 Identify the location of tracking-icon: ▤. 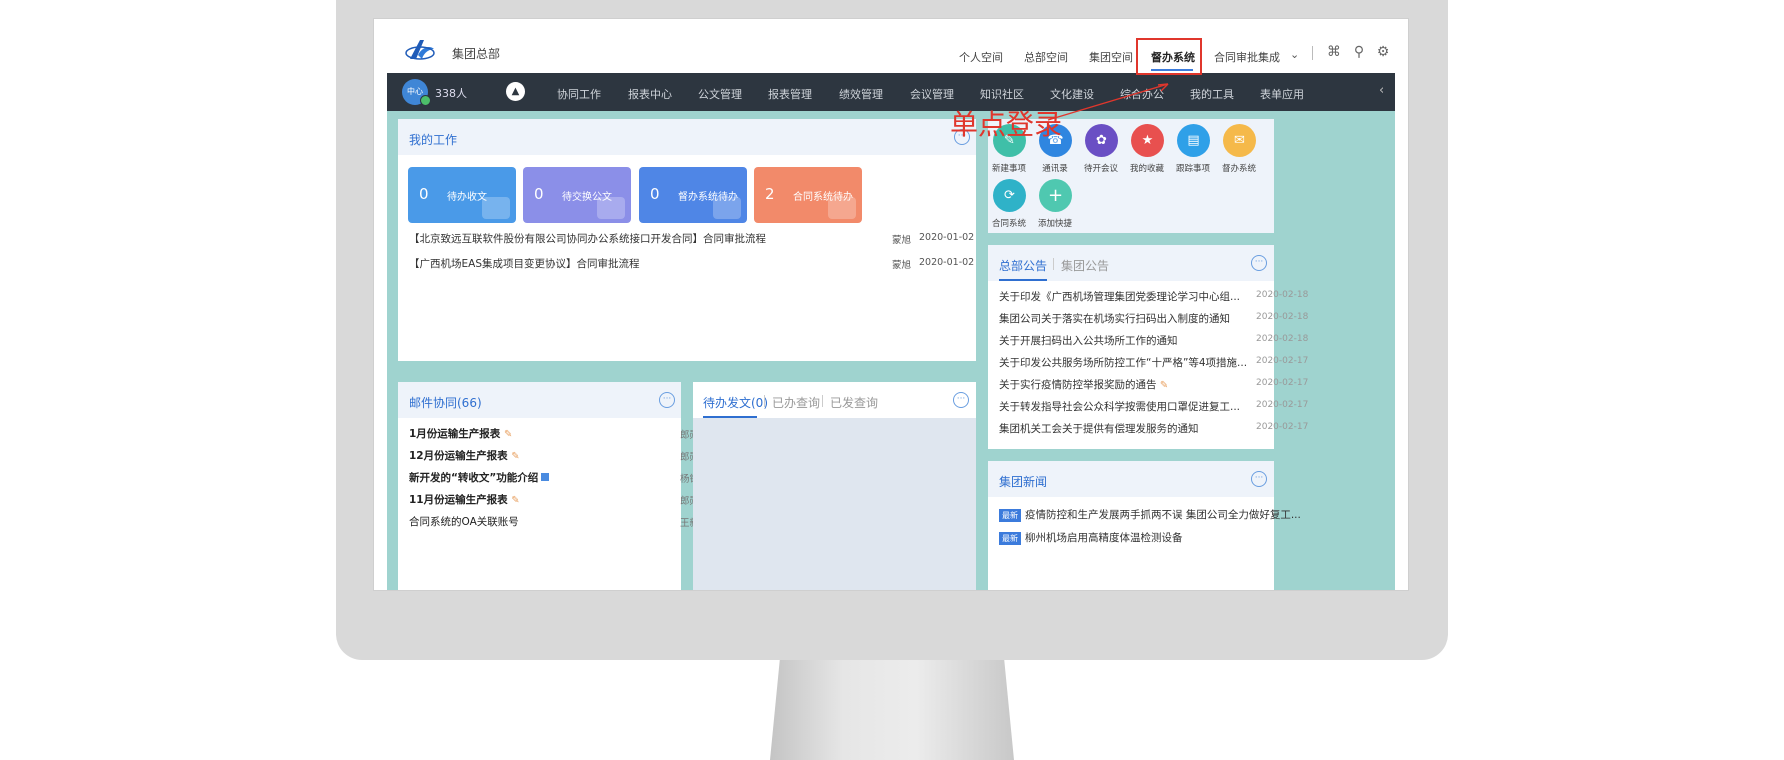
(1193, 140).